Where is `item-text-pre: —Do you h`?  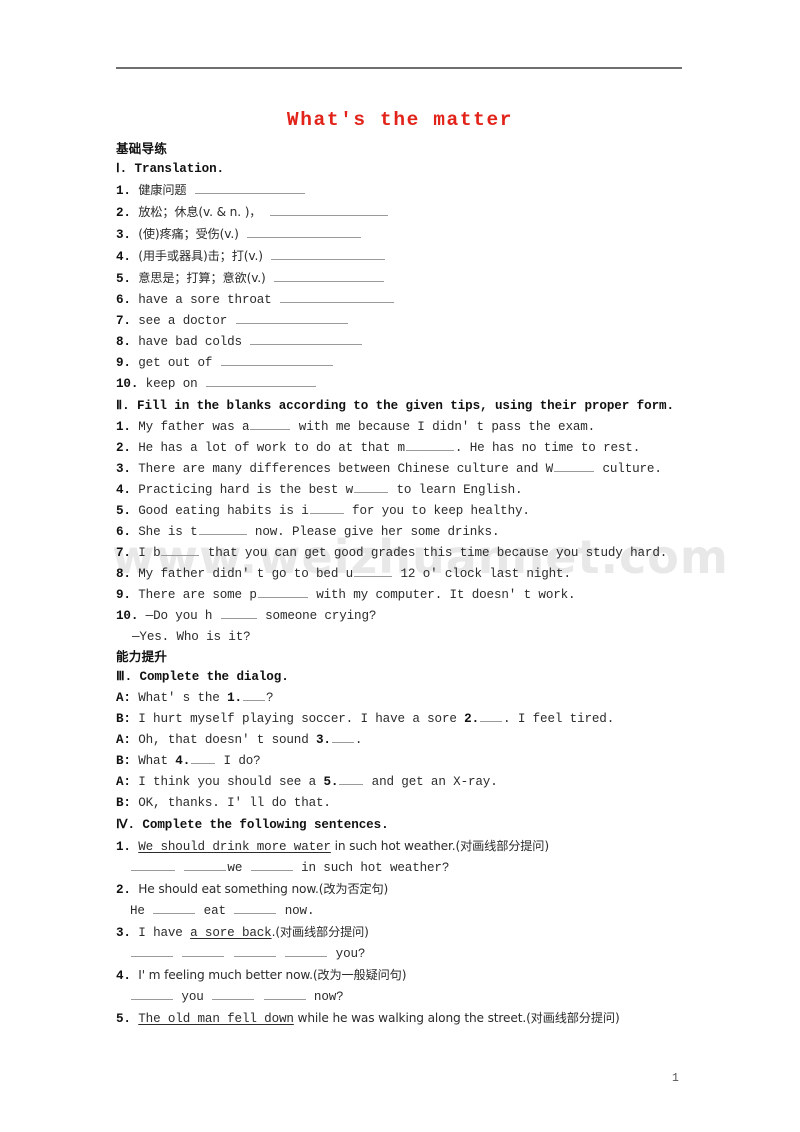
item-text-pre: —Do you h is located at coordinates (182, 616).